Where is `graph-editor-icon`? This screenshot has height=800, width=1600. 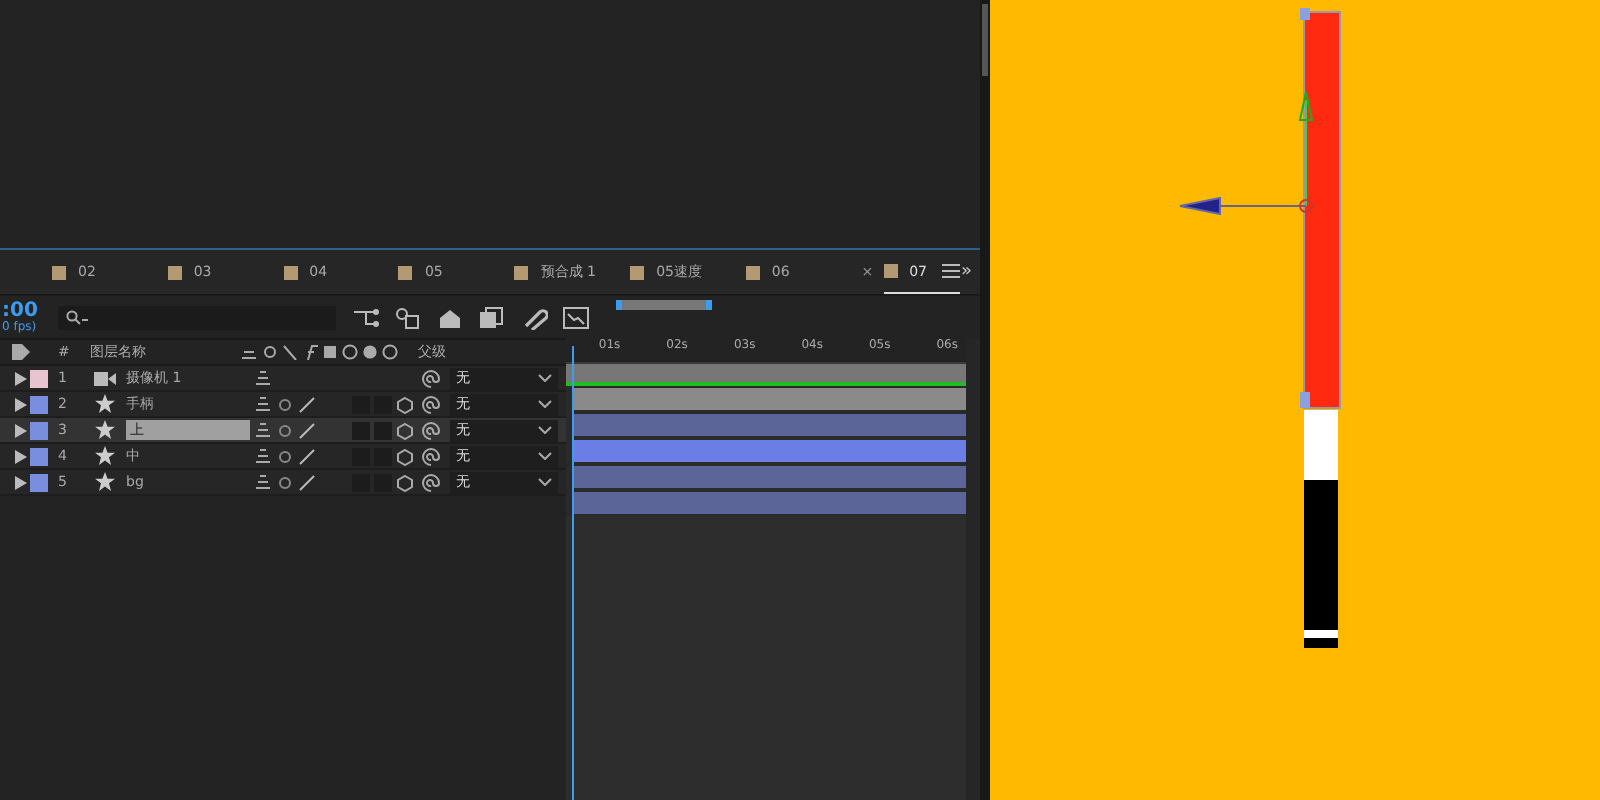
graph-editor-icon is located at coordinates (576, 317).